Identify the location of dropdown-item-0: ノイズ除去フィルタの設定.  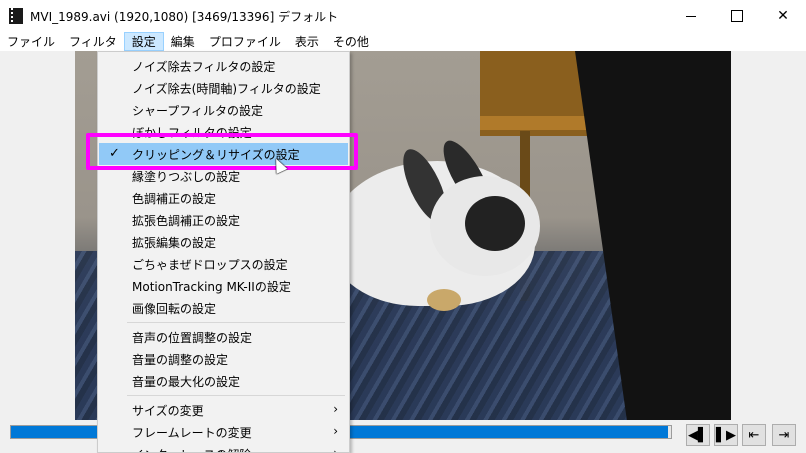
(223, 66).